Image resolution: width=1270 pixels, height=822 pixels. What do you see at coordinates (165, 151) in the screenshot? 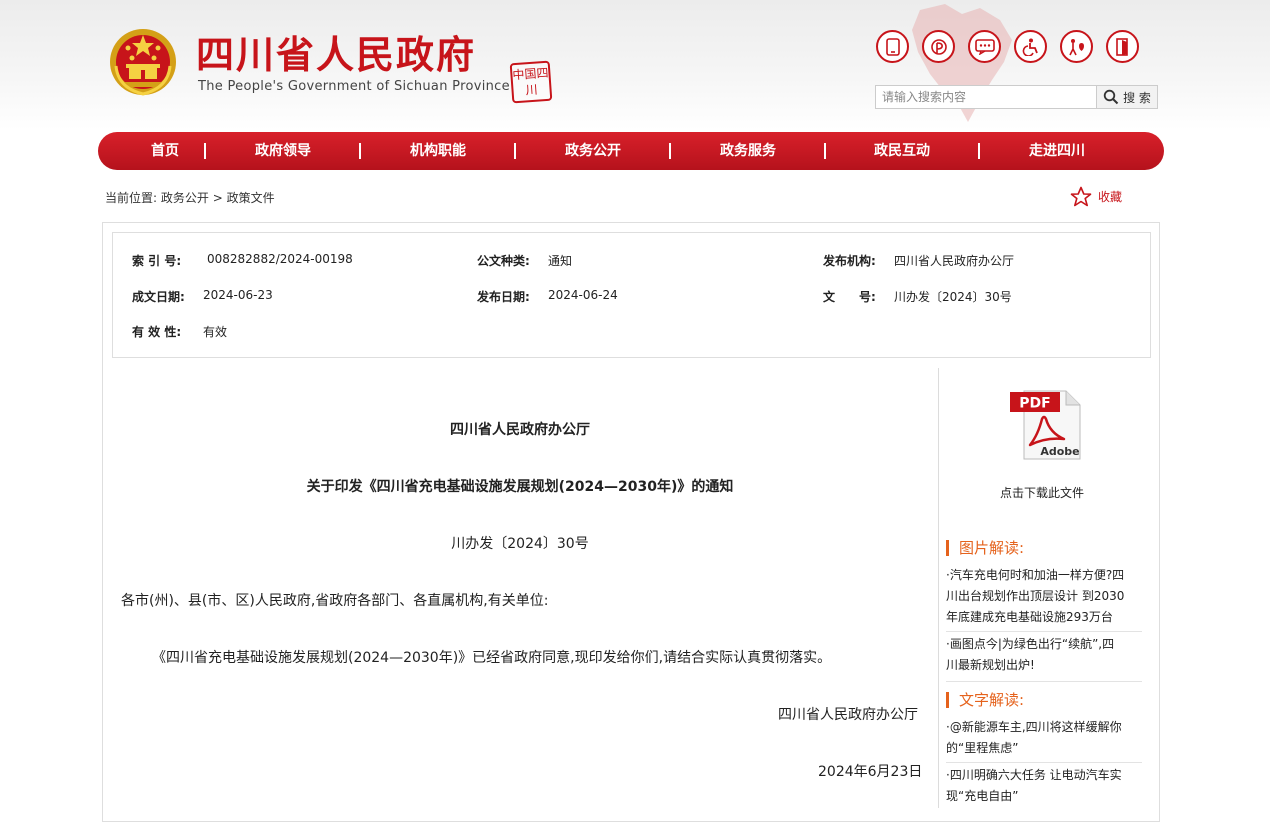
I see `nav-item-home: 首页` at bounding box center [165, 151].